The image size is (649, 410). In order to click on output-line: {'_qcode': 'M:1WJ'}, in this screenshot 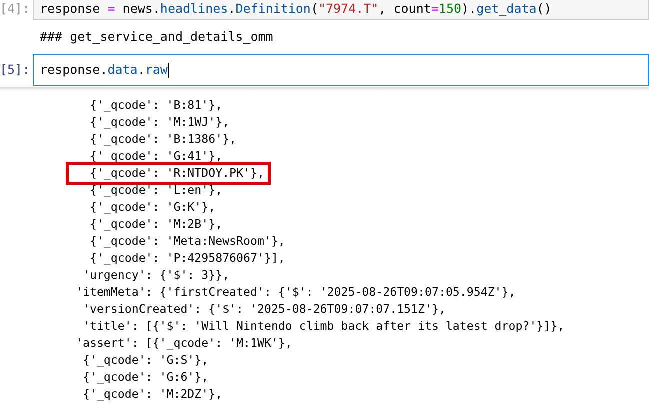, I will do `click(159, 122)`.